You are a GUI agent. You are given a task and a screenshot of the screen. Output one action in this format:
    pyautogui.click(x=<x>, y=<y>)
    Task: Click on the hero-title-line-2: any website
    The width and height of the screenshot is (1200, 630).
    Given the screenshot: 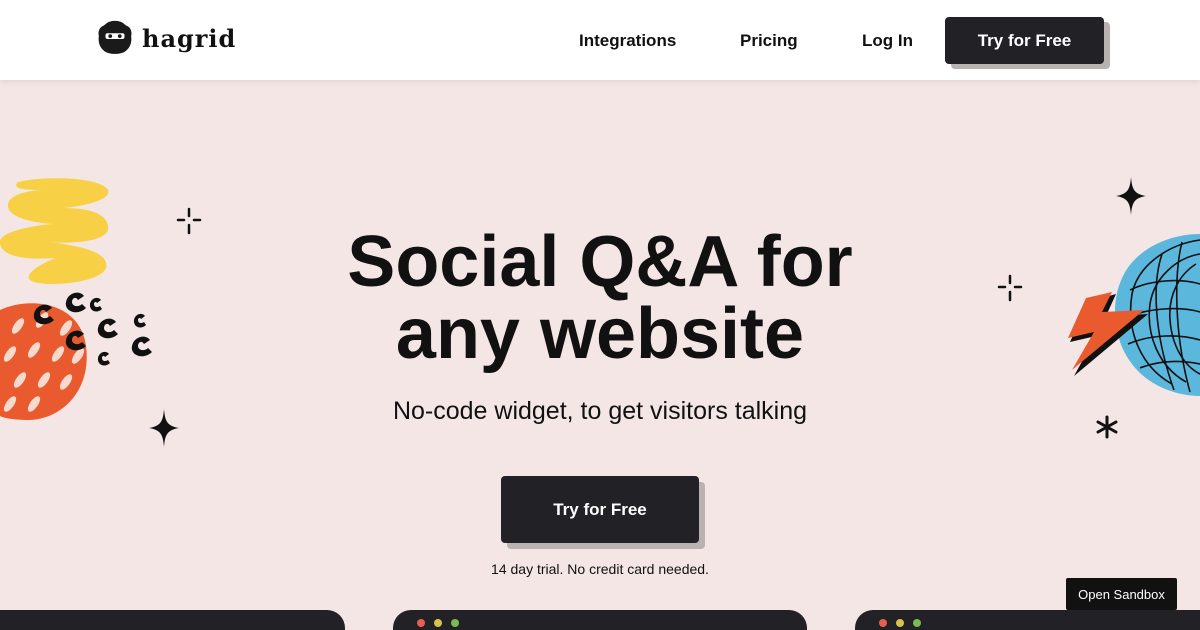 What is the action you would take?
    pyautogui.click(x=600, y=334)
    